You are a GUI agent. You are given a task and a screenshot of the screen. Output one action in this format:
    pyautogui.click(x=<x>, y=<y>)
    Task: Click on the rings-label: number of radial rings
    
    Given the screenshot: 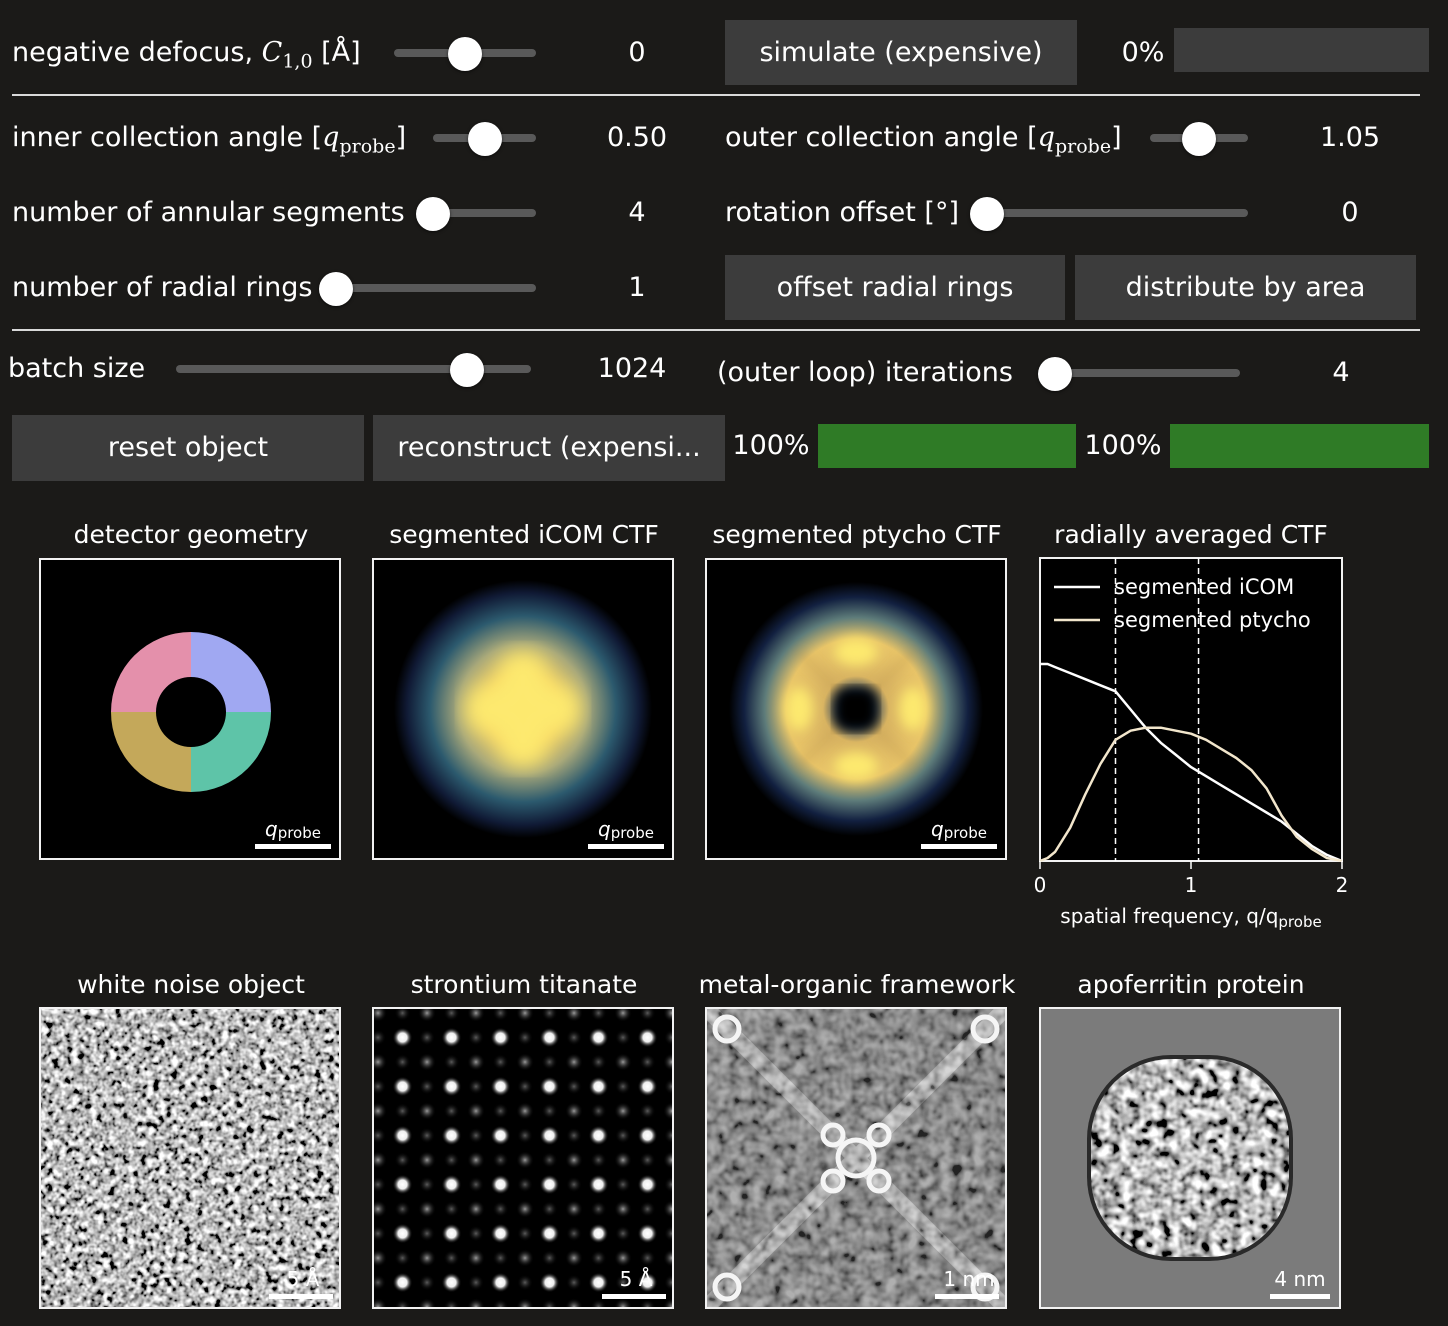 What is the action you would take?
    pyautogui.click(x=162, y=287)
    